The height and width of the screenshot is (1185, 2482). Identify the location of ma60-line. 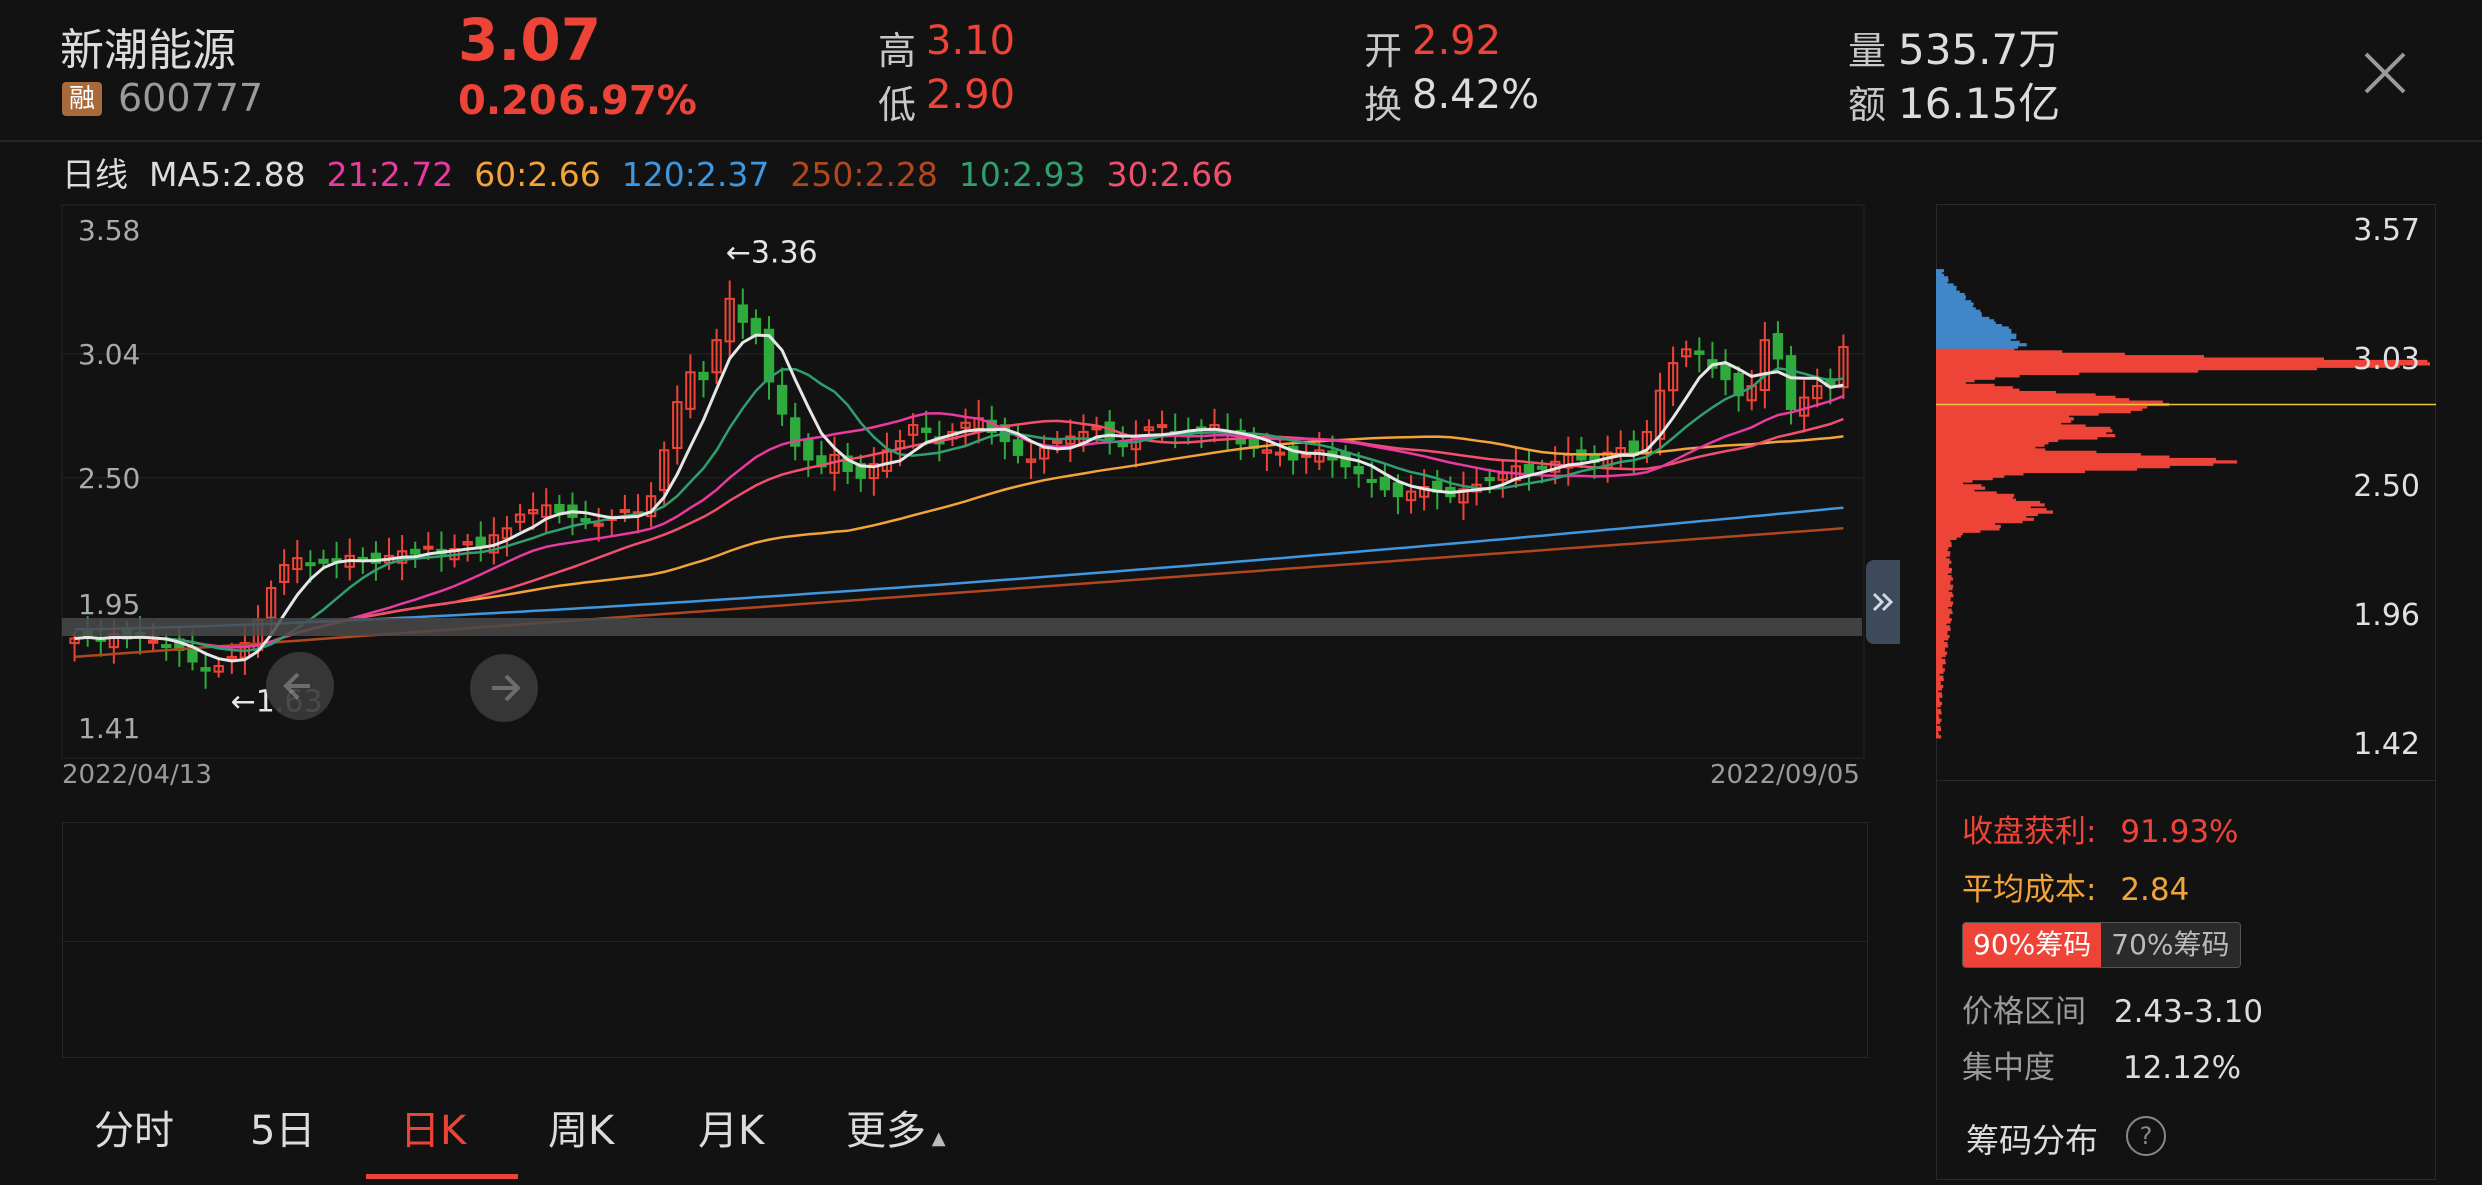
(959, 542).